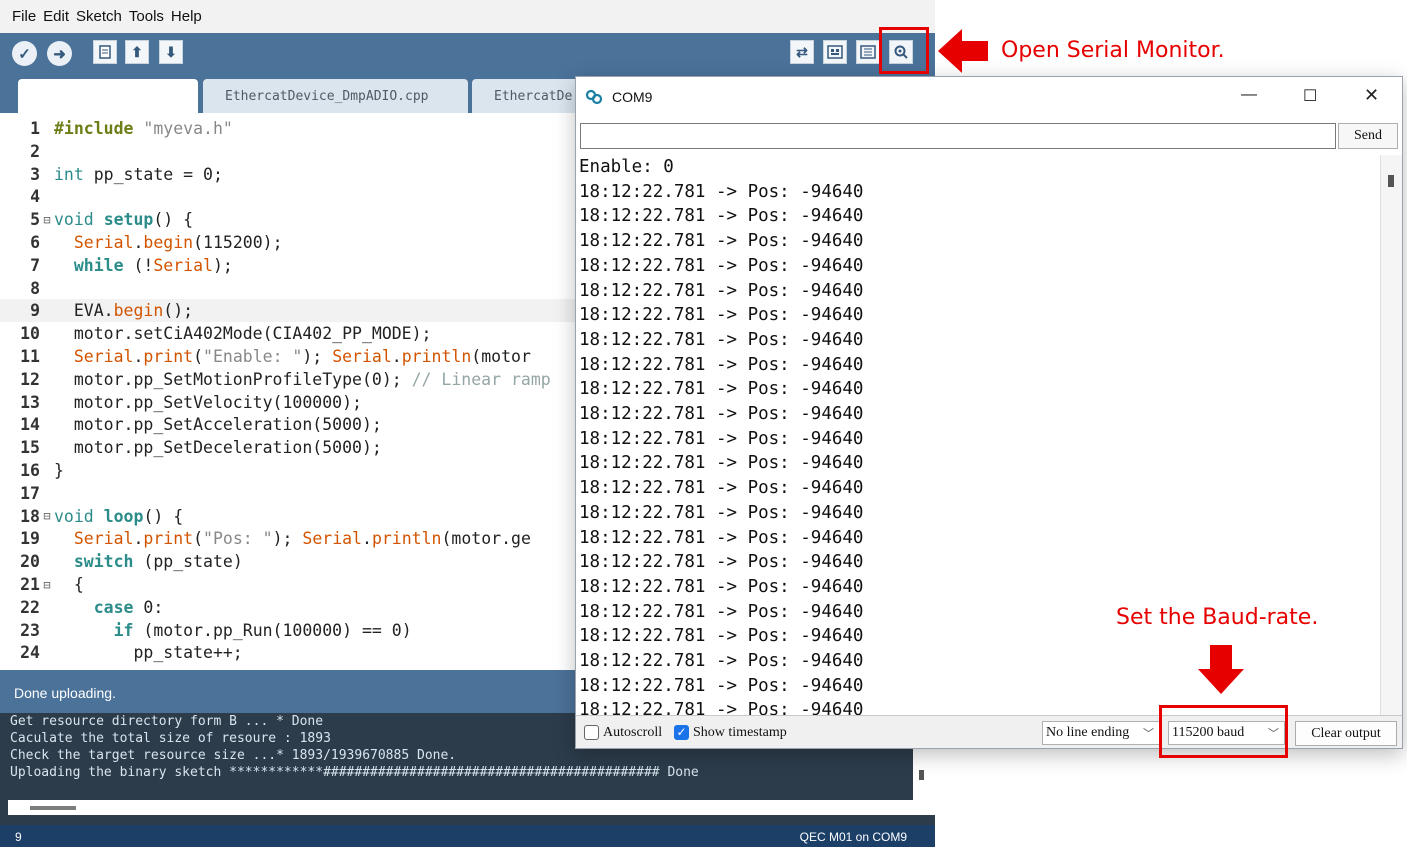 The width and height of the screenshot is (1407, 847). I want to click on menu-help: Help, so click(186, 16).